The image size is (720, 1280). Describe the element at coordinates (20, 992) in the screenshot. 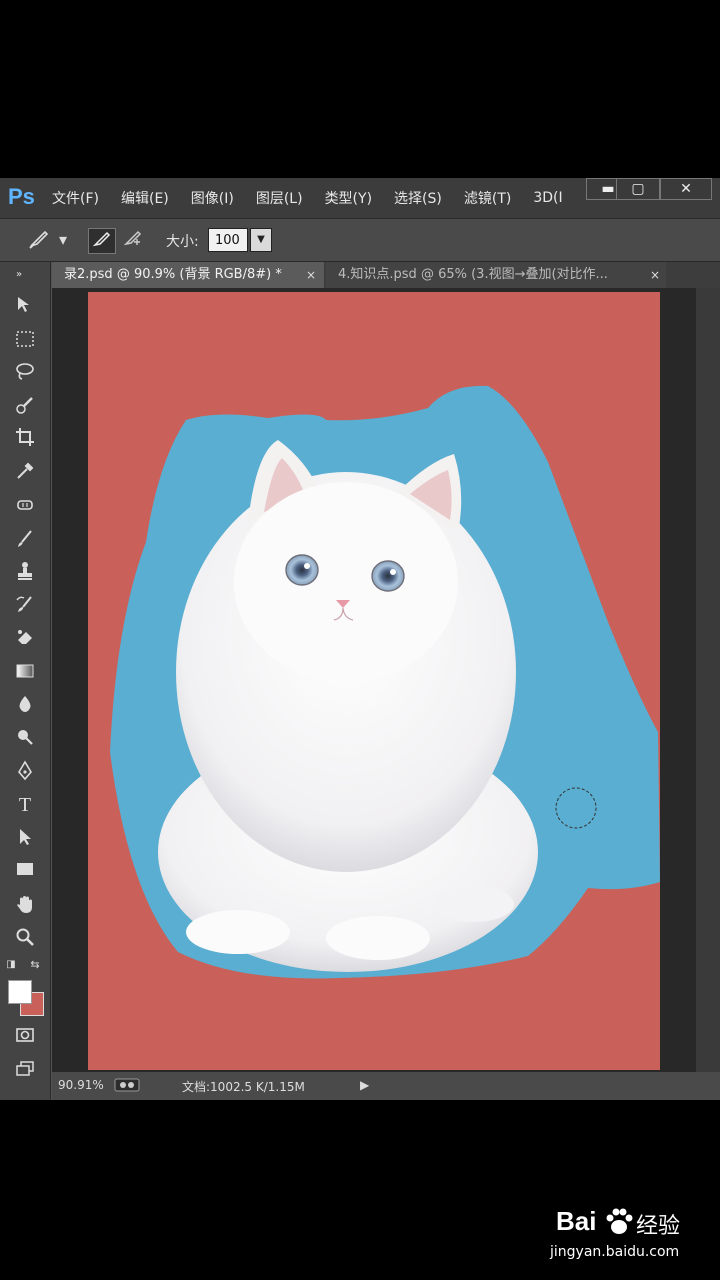

I see `foreground-color-swatch` at that location.